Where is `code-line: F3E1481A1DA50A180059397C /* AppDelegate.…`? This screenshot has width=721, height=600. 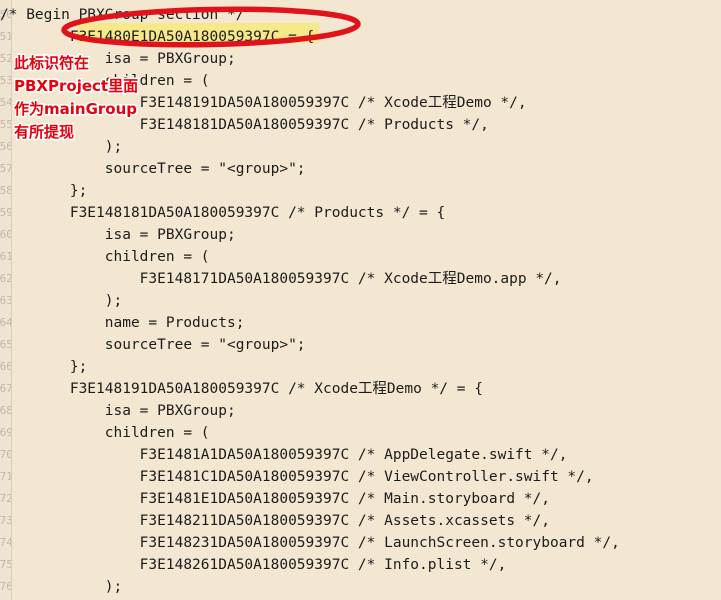 code-line: F3E1481A1DA50A180059397C /* AppDelegate.… is located at coordinates (284, 455).